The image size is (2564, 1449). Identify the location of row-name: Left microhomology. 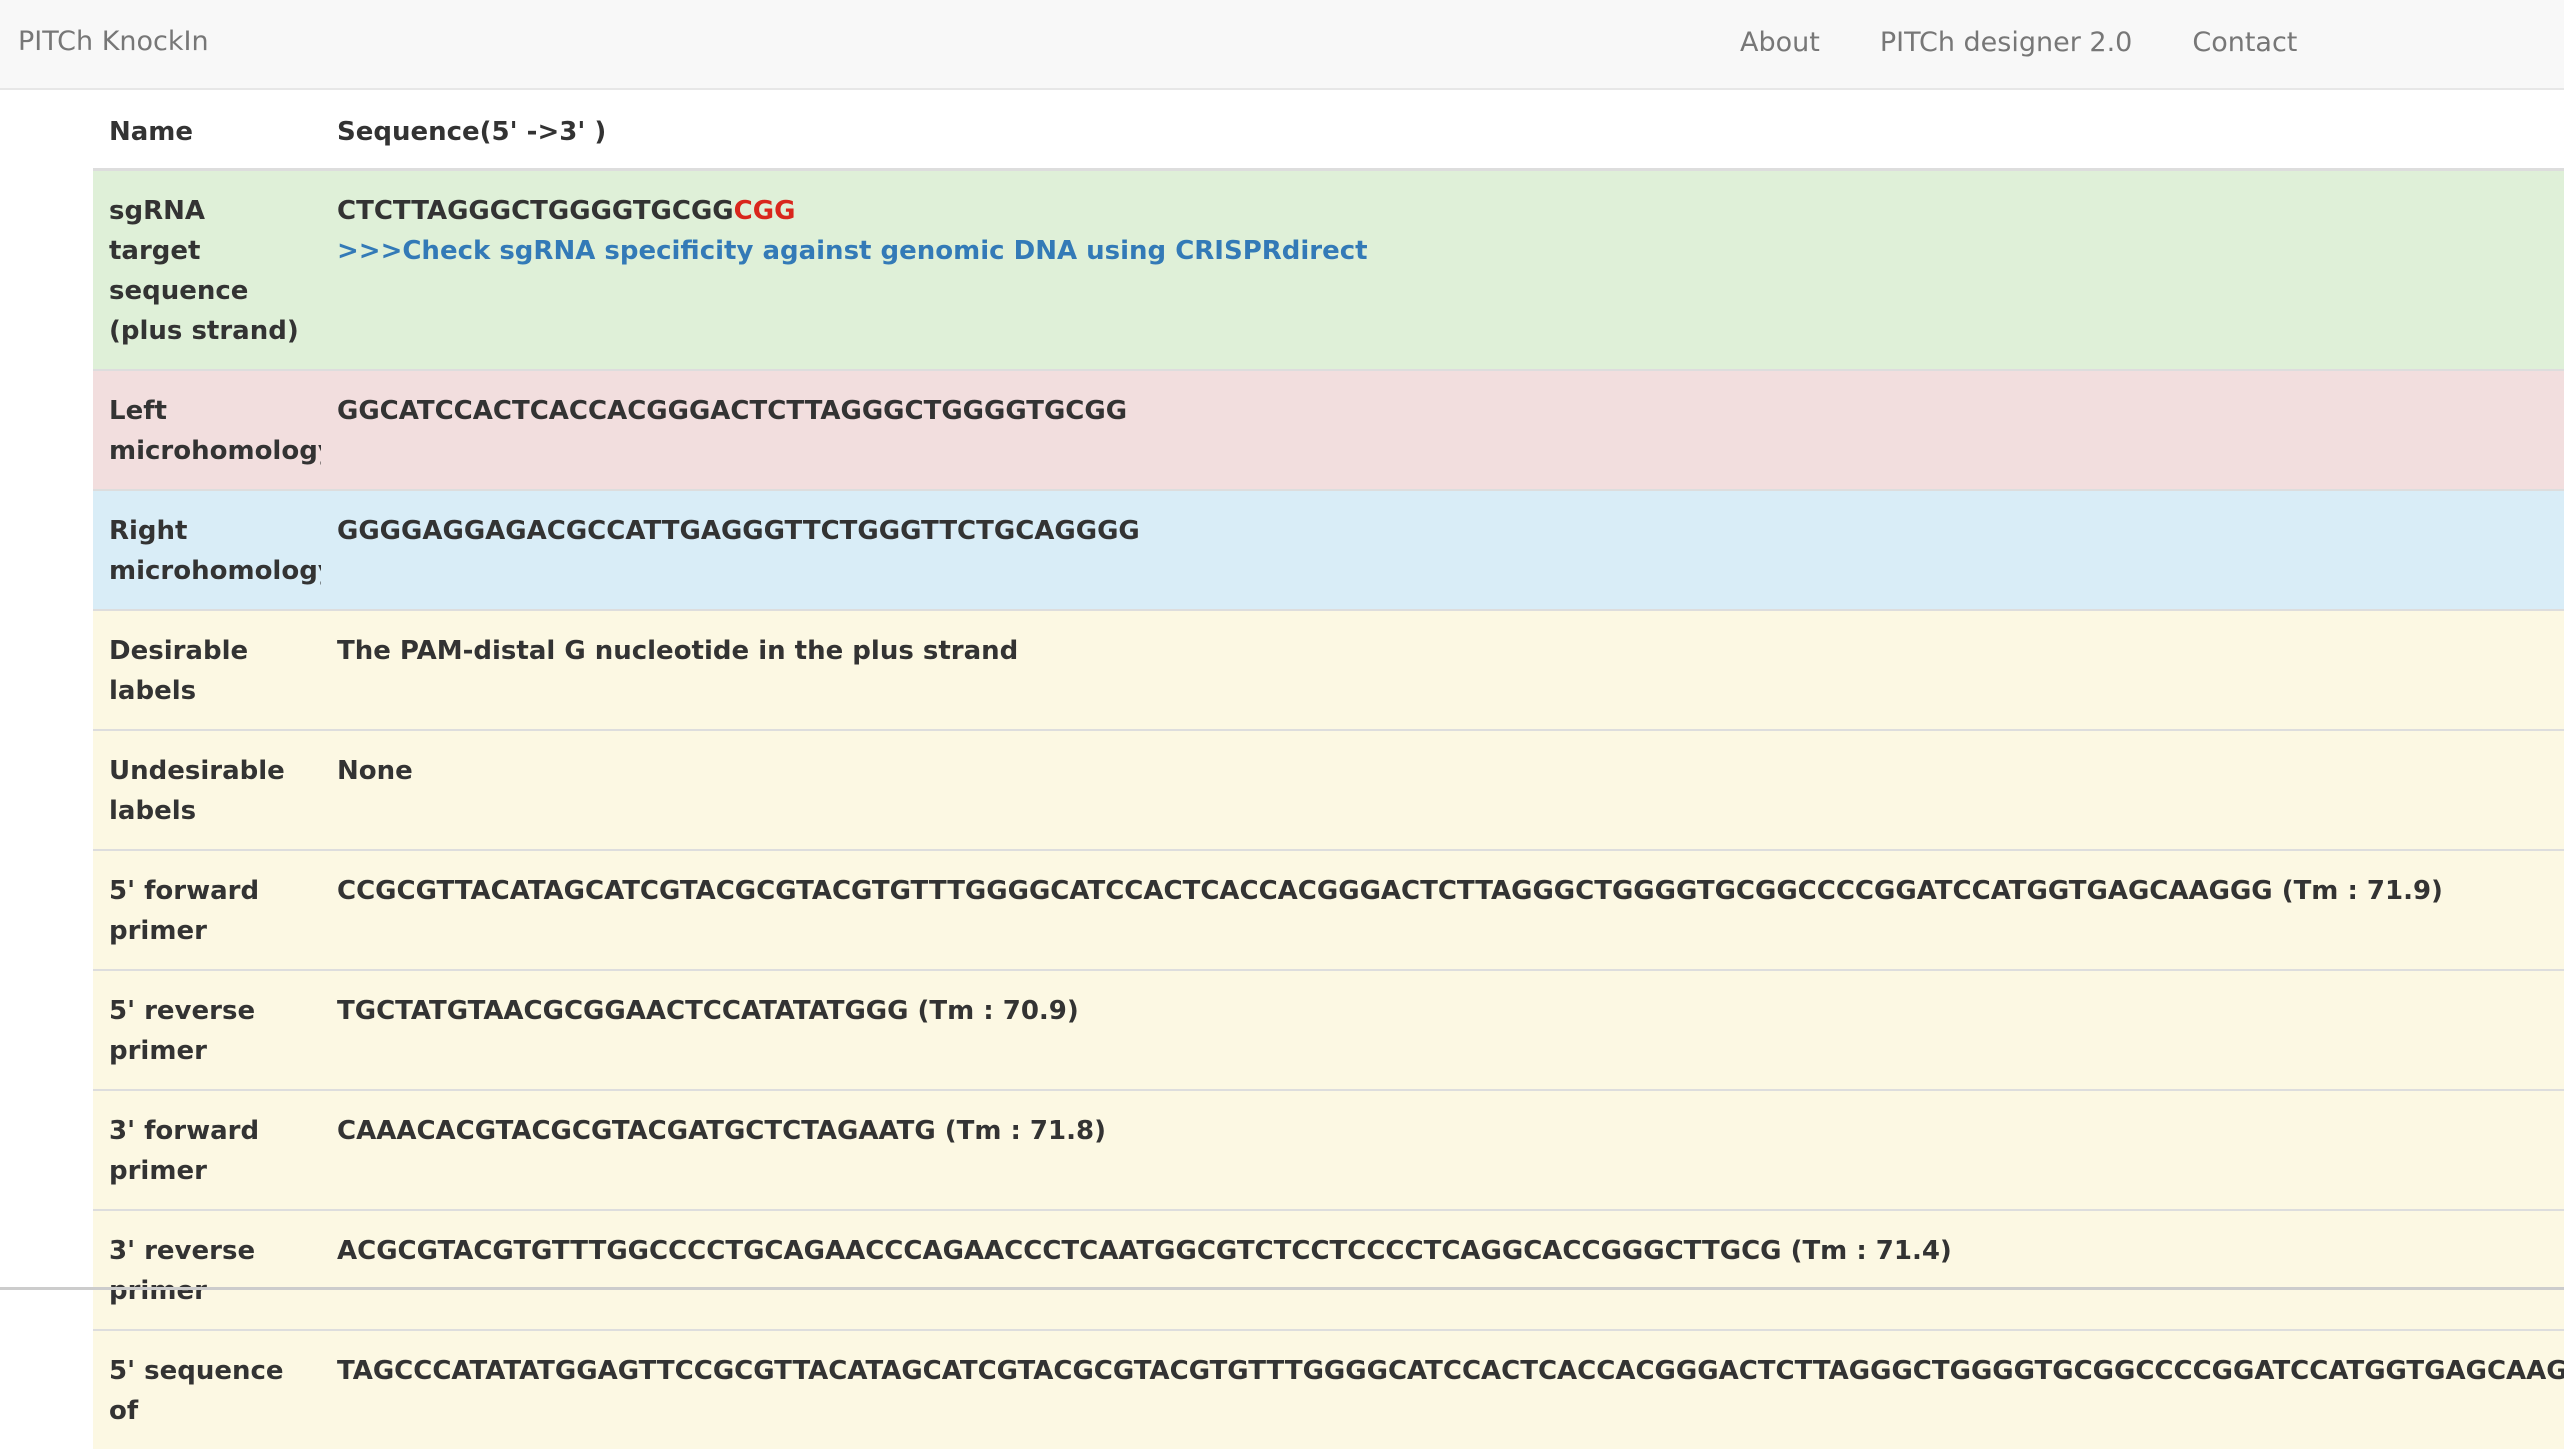
(207, 429).